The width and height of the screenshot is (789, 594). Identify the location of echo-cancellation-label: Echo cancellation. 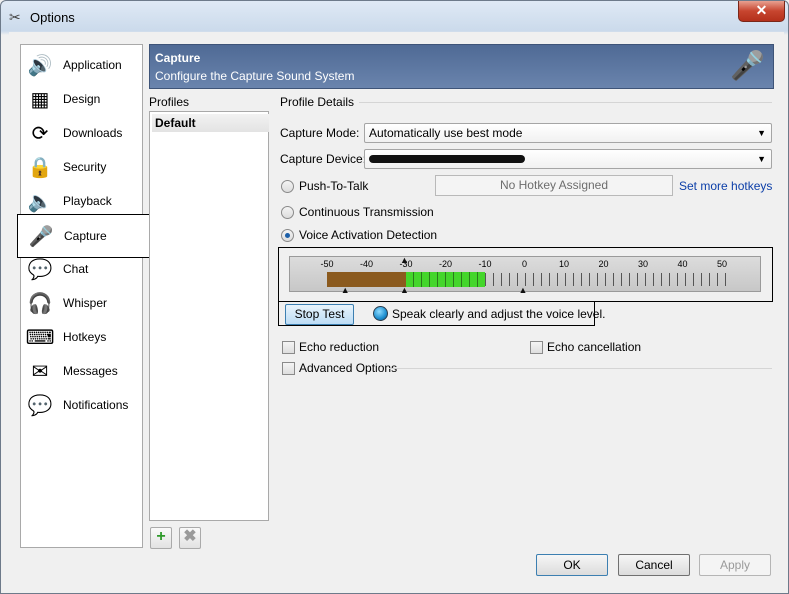
(594, 347).